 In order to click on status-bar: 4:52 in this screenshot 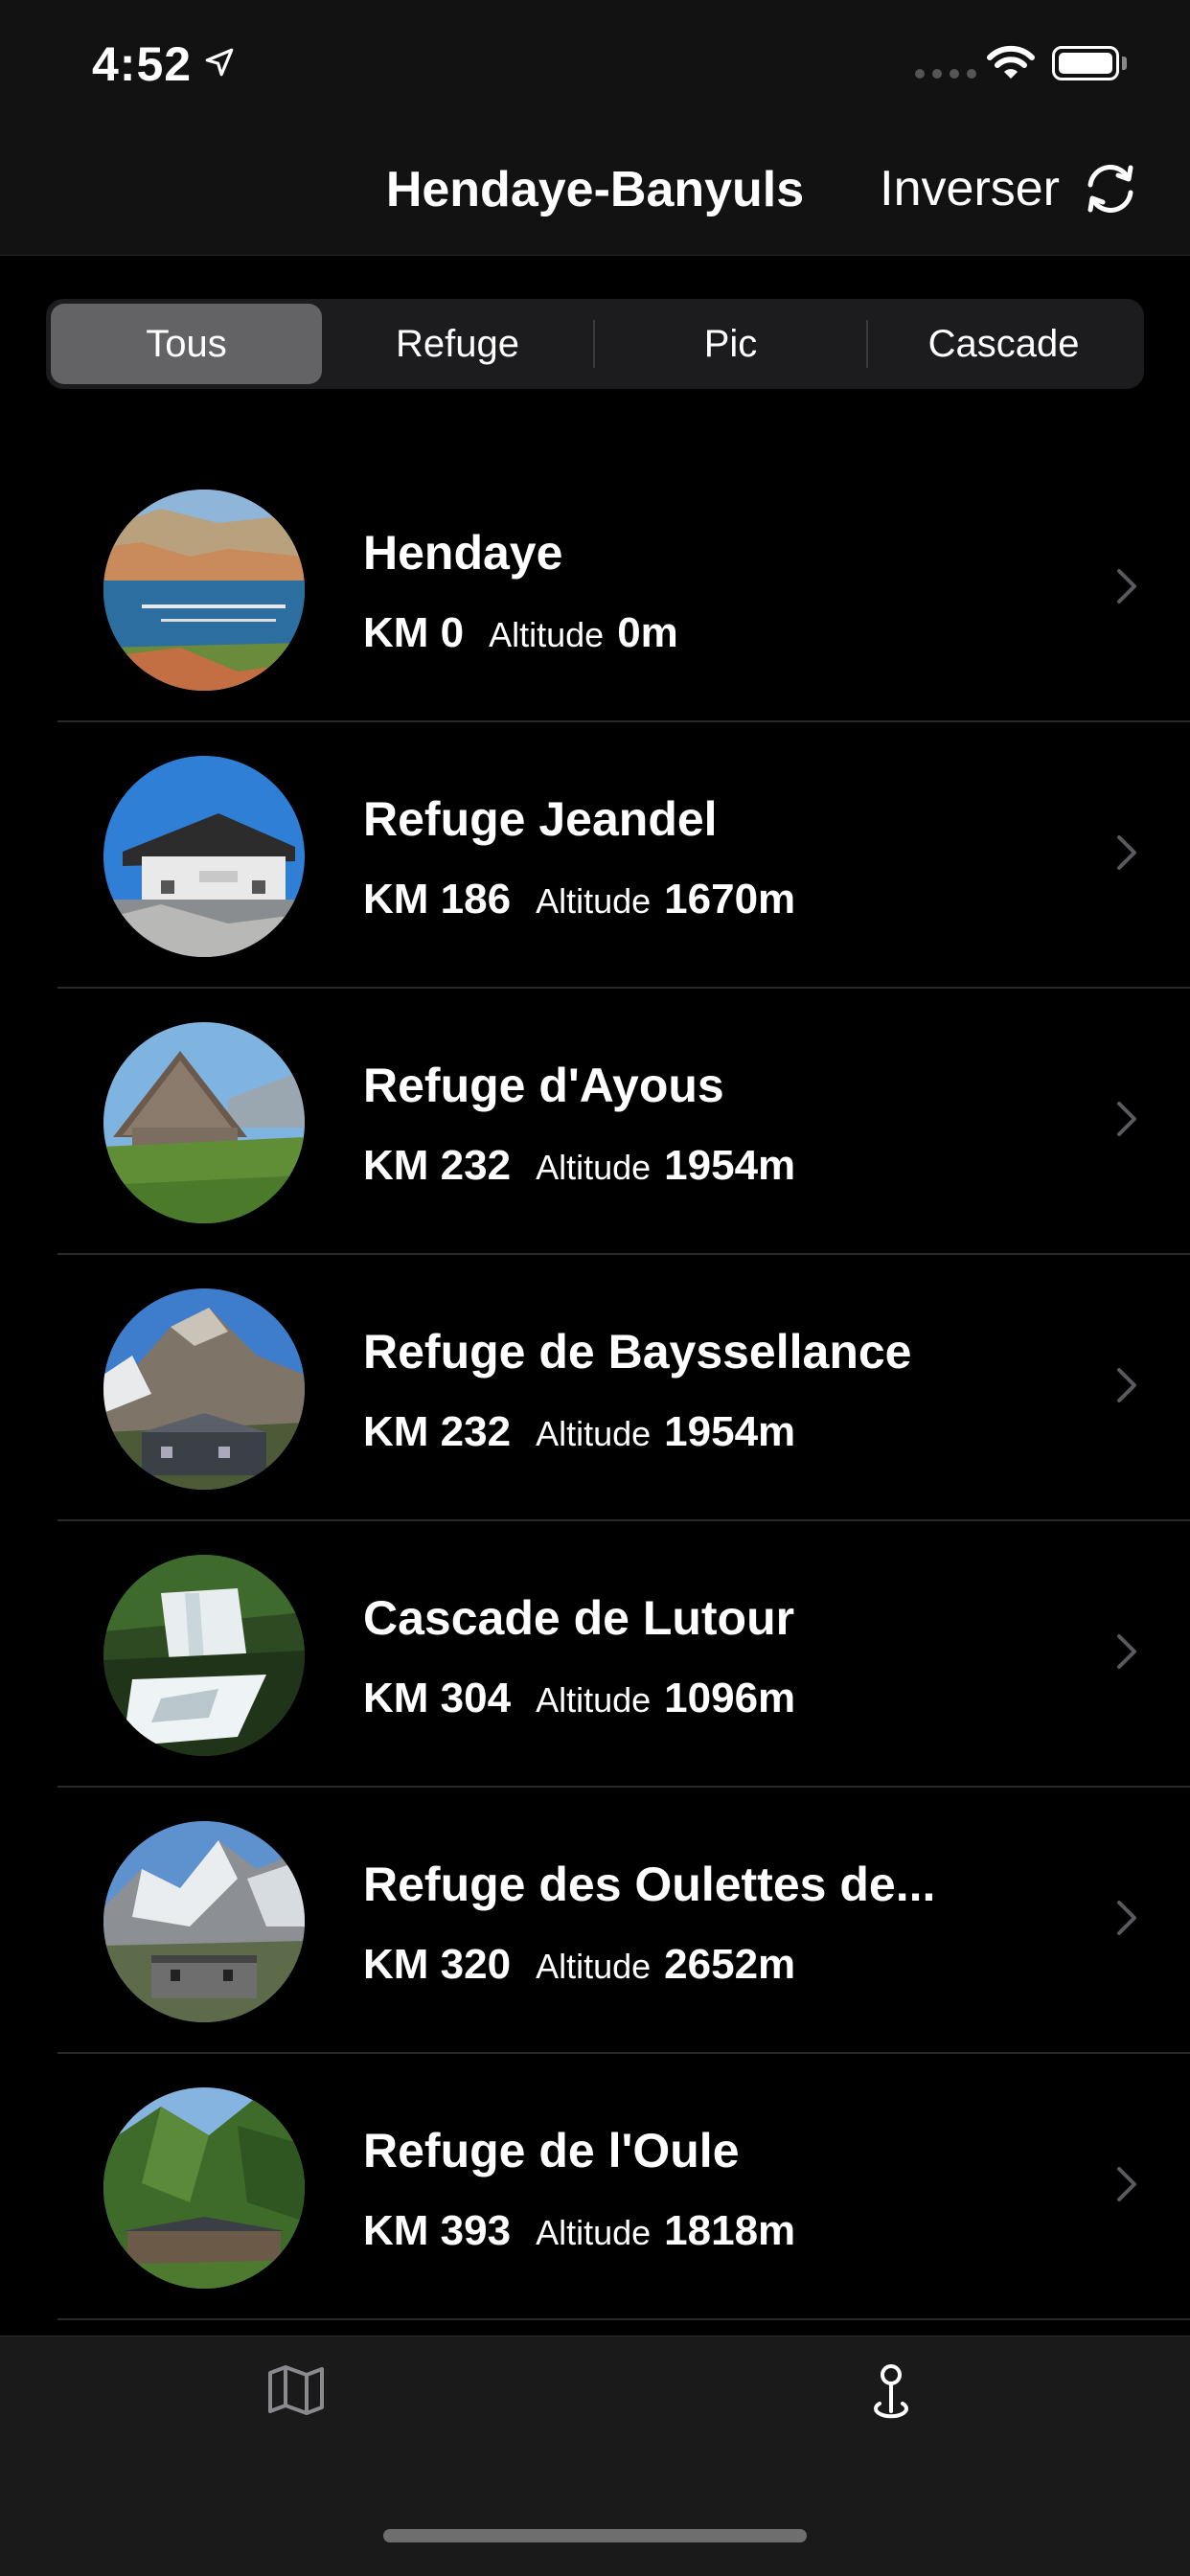, I will do `click(595, 67)`.